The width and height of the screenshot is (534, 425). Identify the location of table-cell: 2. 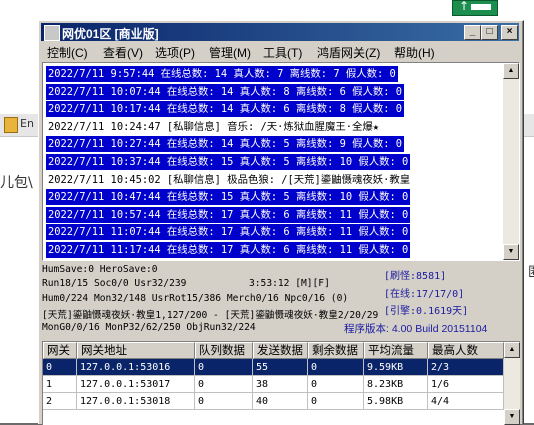
(60, 401).